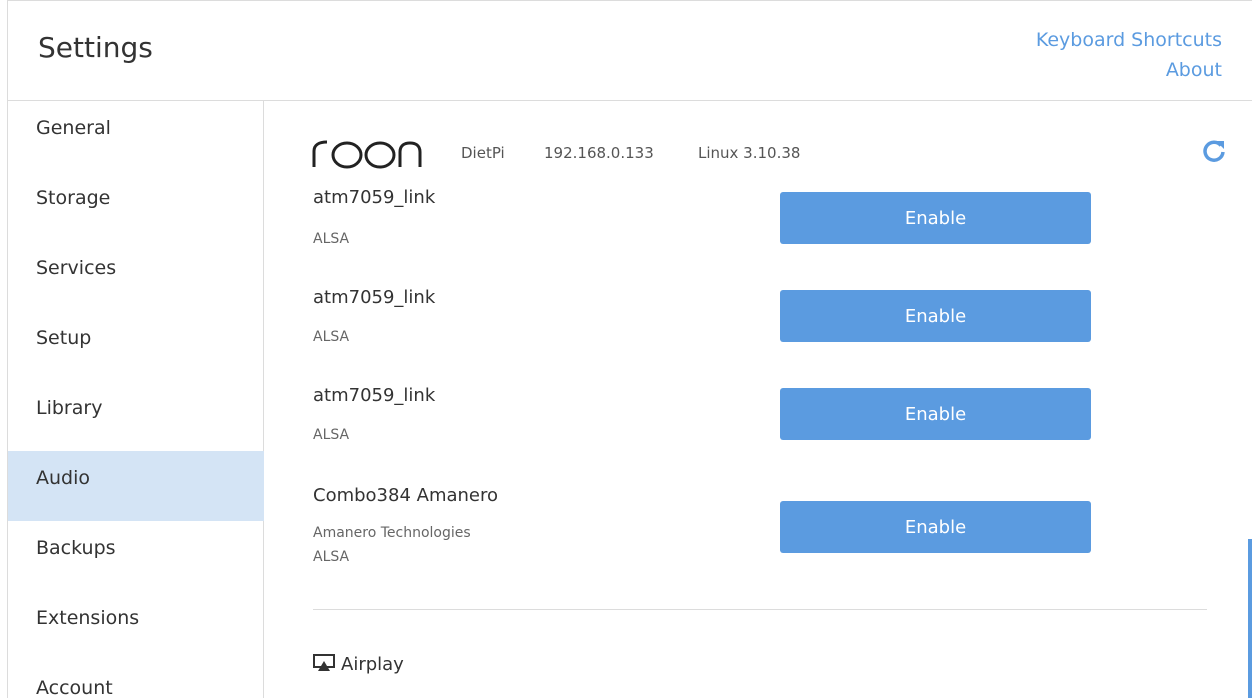 The image size is (1252, 698). I want to click on sidebar-item-backups: Backups, so click(136, 556).